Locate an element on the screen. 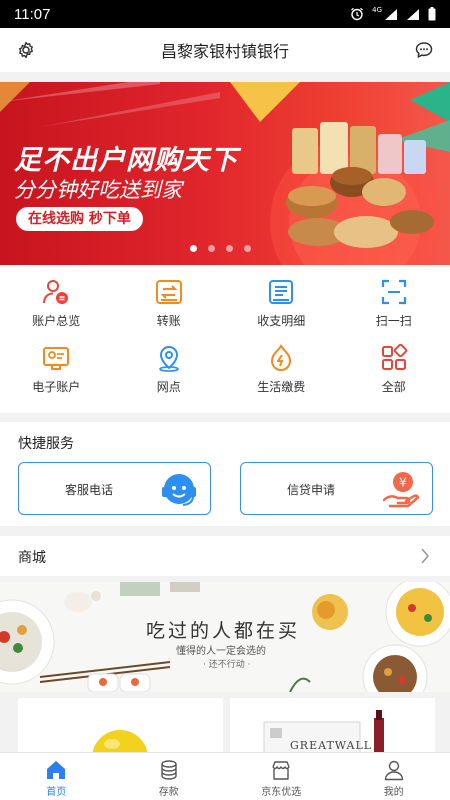  profile-icon is located at coordinates (393, 770).